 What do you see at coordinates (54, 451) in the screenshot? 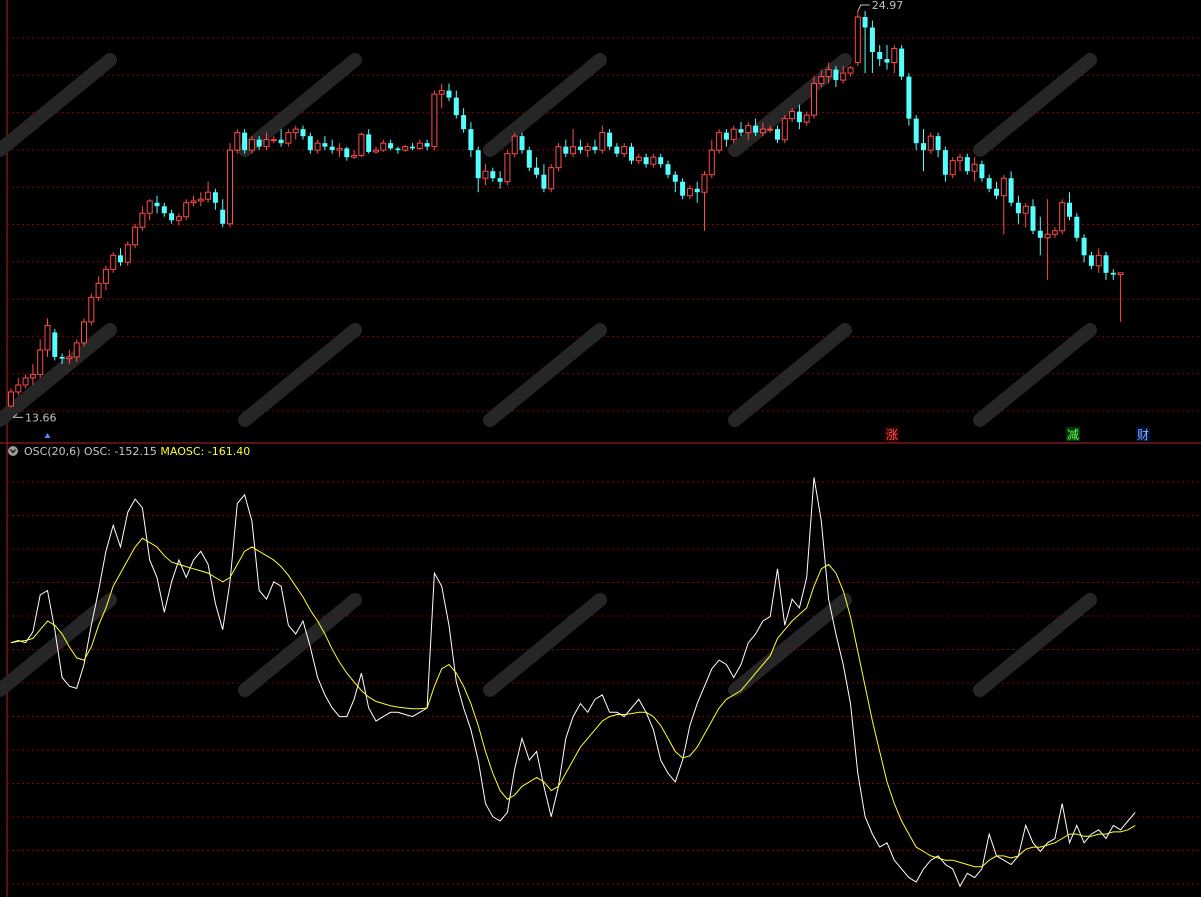
I see `indicator-title: OSC(20,6)` at bounding box center [54, 451].